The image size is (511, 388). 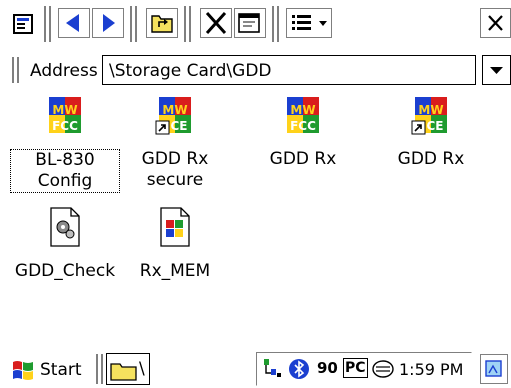 I want to click on file-item-gdd-rx-shortcut: MW CE GDD Rx, so click(x=431, y=131).